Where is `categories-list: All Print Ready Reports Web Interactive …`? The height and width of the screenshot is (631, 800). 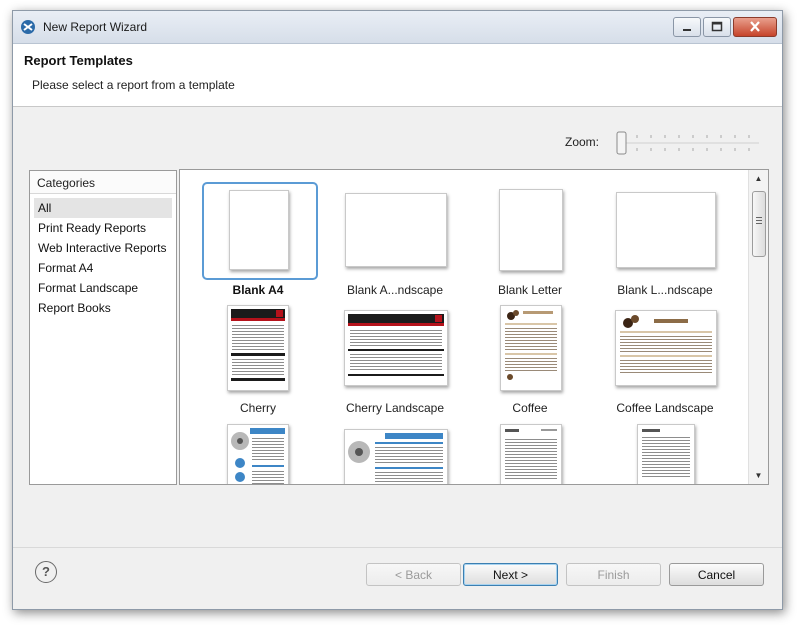
categories-list: All Print Ready Reports Web Interactive … is located at coordinates (103, 258).